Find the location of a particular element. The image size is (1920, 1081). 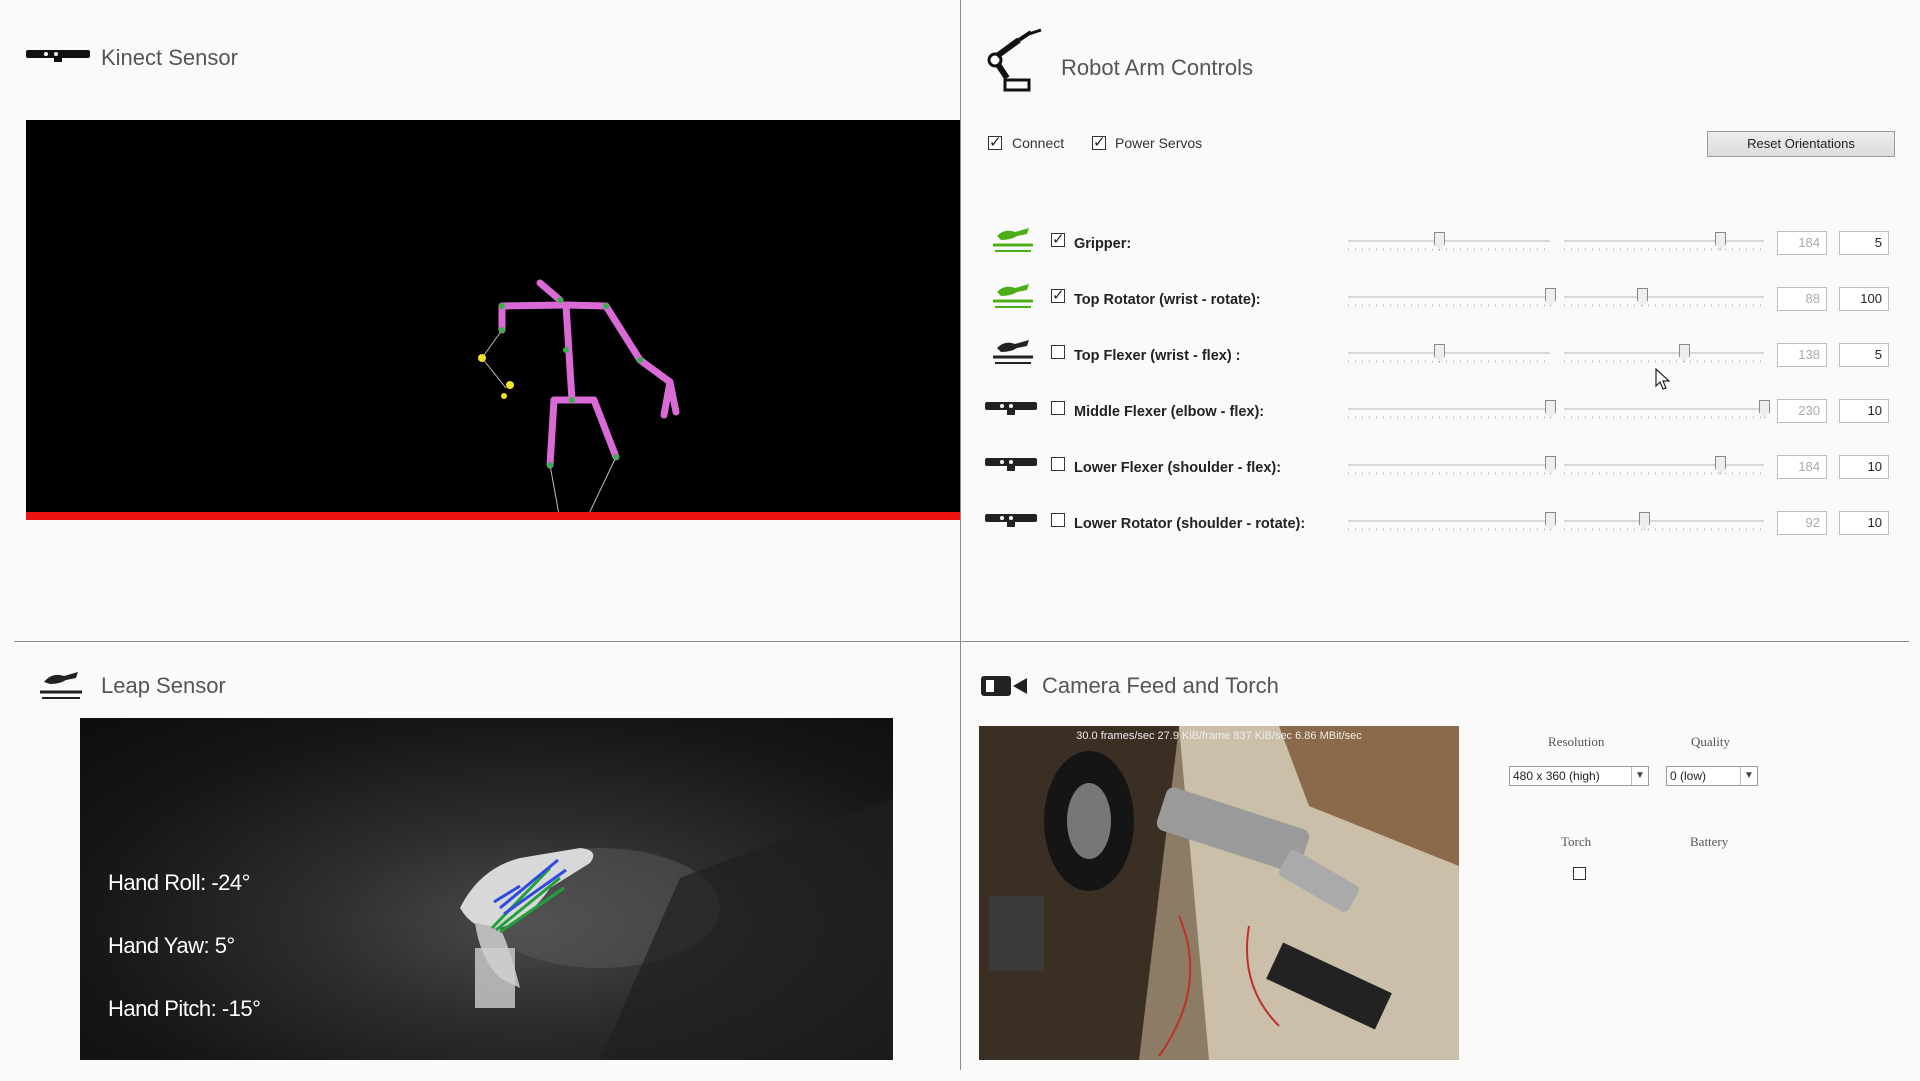

quality-label: Quality is located at coordinates (1710, 741).